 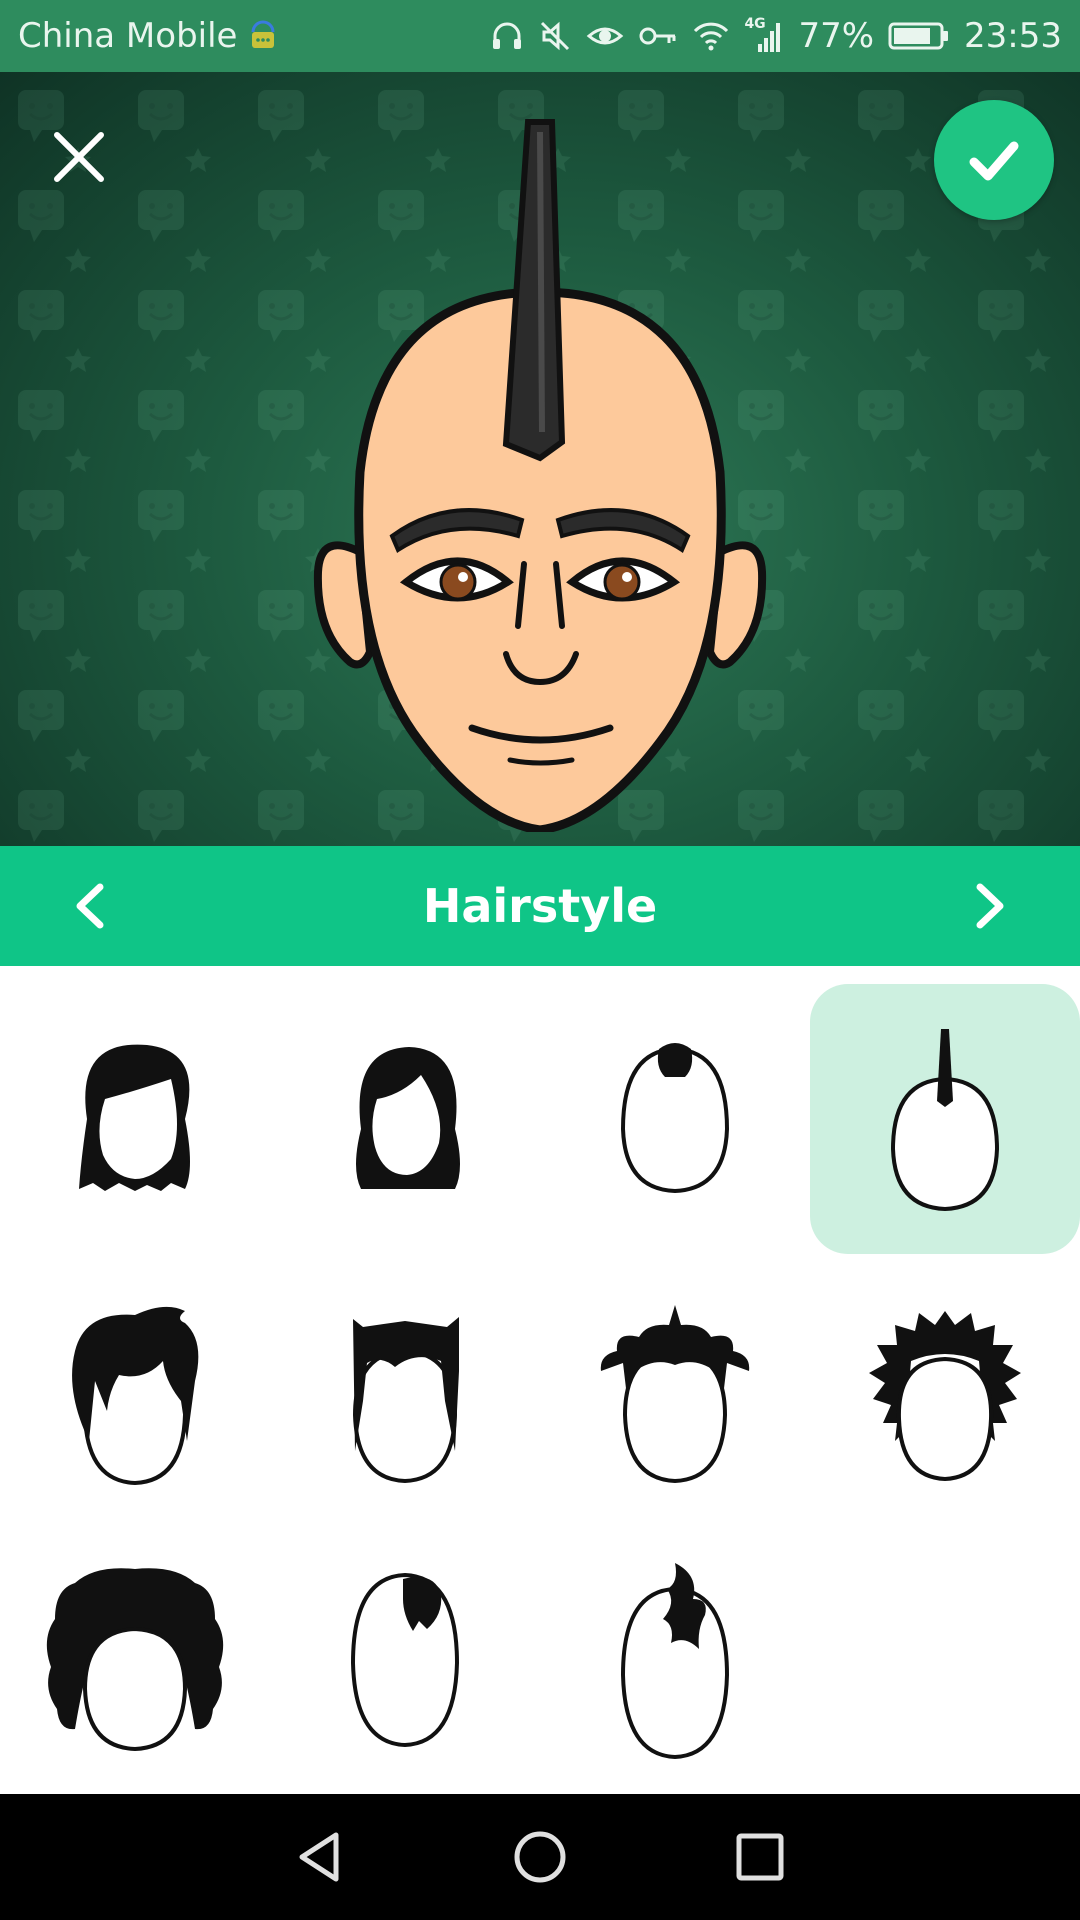 I want to click on category-title: Hairstyle, so click(x=540, y=906).